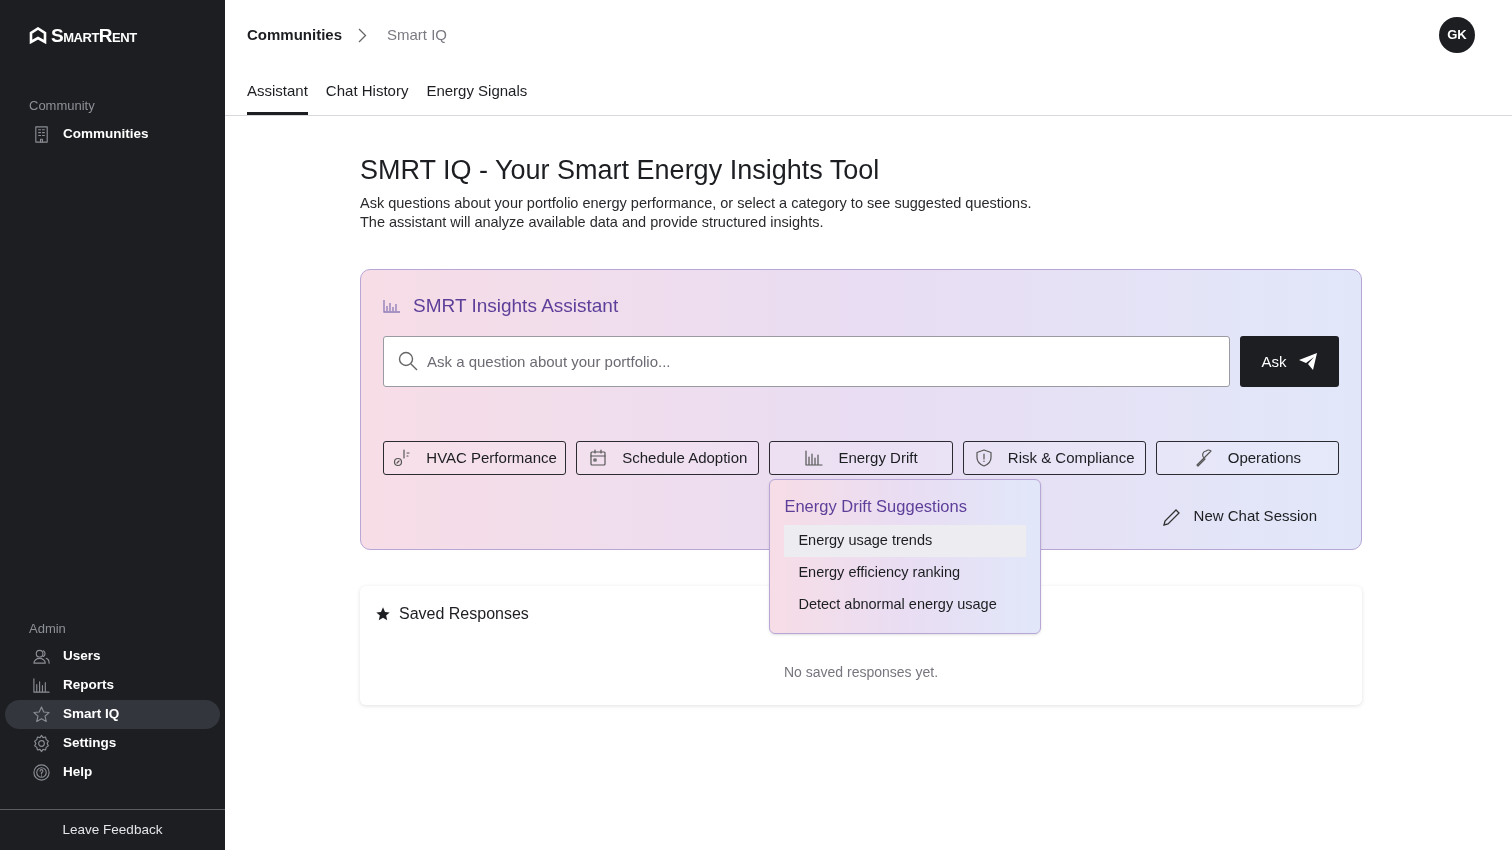 This screenshot has height=850, width=1512. Describe the element at coordinates (1239, 516) in the screenshot. I see `new-chat-button: New Chat Session` at that location.